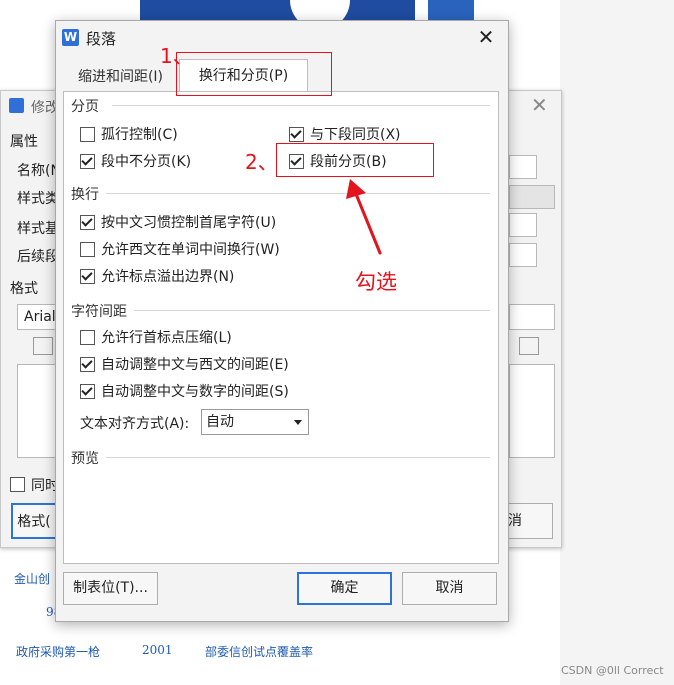 The image size is (674, 685). Describe the element at coordinates (87, 161) in the screenshot. I see `keep-lines-together-checkbox` at that location.